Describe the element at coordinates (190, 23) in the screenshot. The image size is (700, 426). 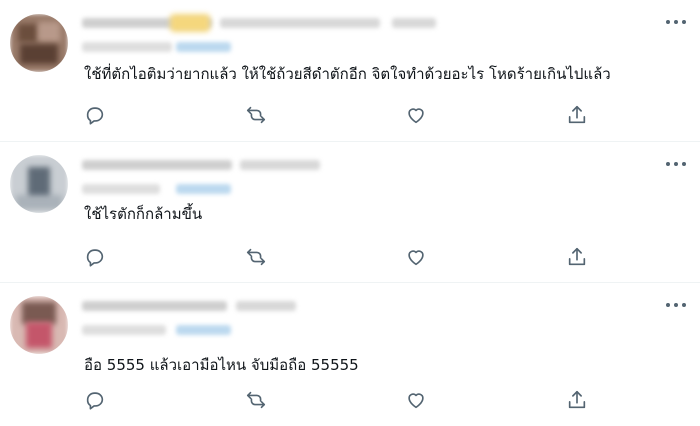
I see `name-emoji-redacted` at that location.